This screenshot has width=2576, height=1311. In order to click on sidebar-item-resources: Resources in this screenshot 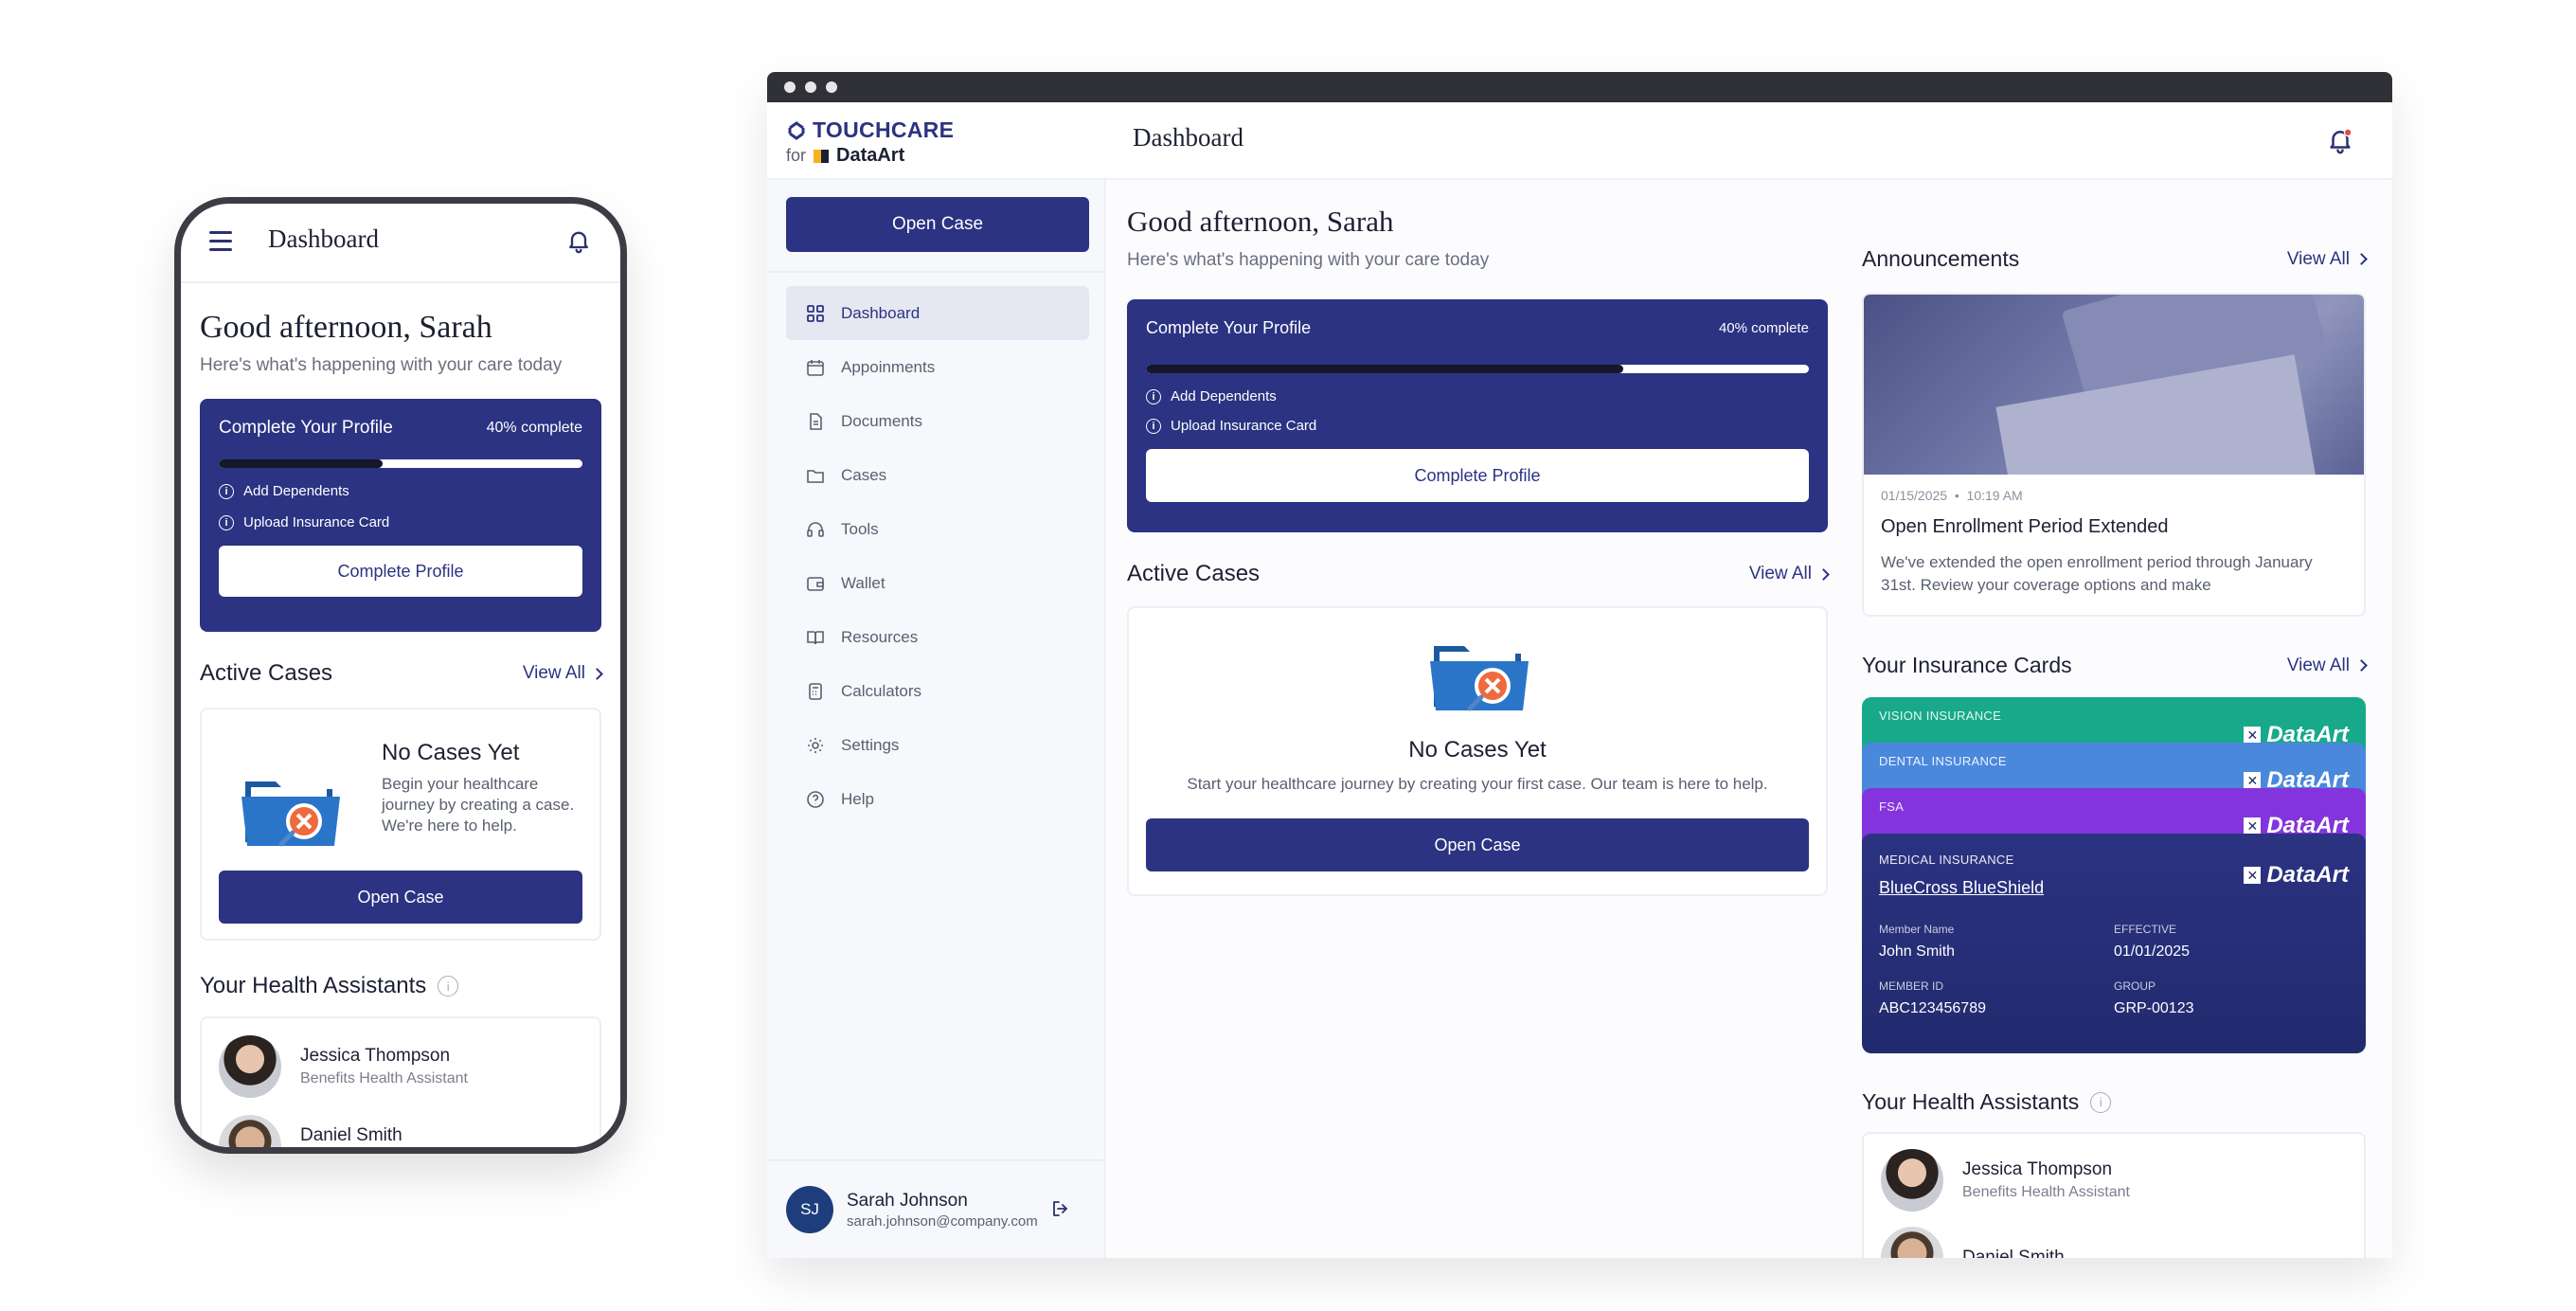, I will do `click(937, 637)`.